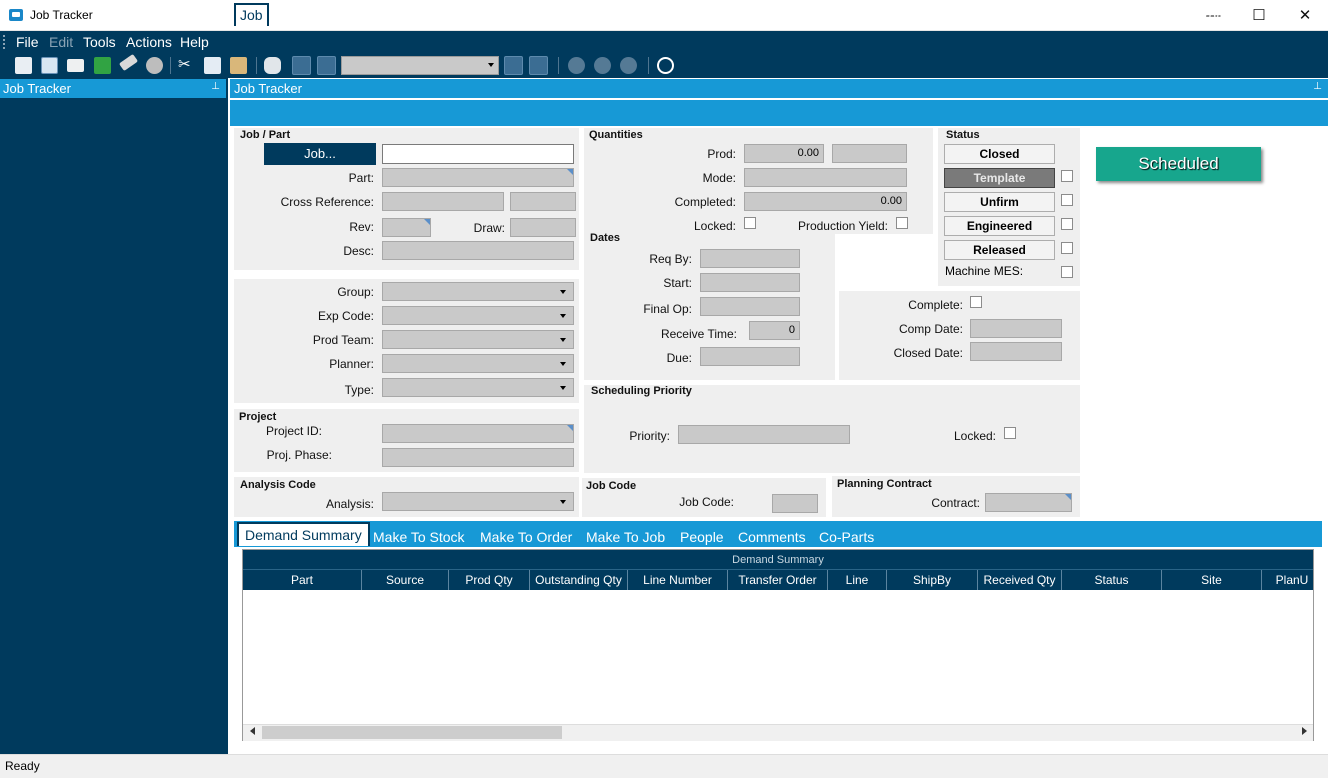  I want to click on completed-qty-field: 0.00, so click(825, 201).